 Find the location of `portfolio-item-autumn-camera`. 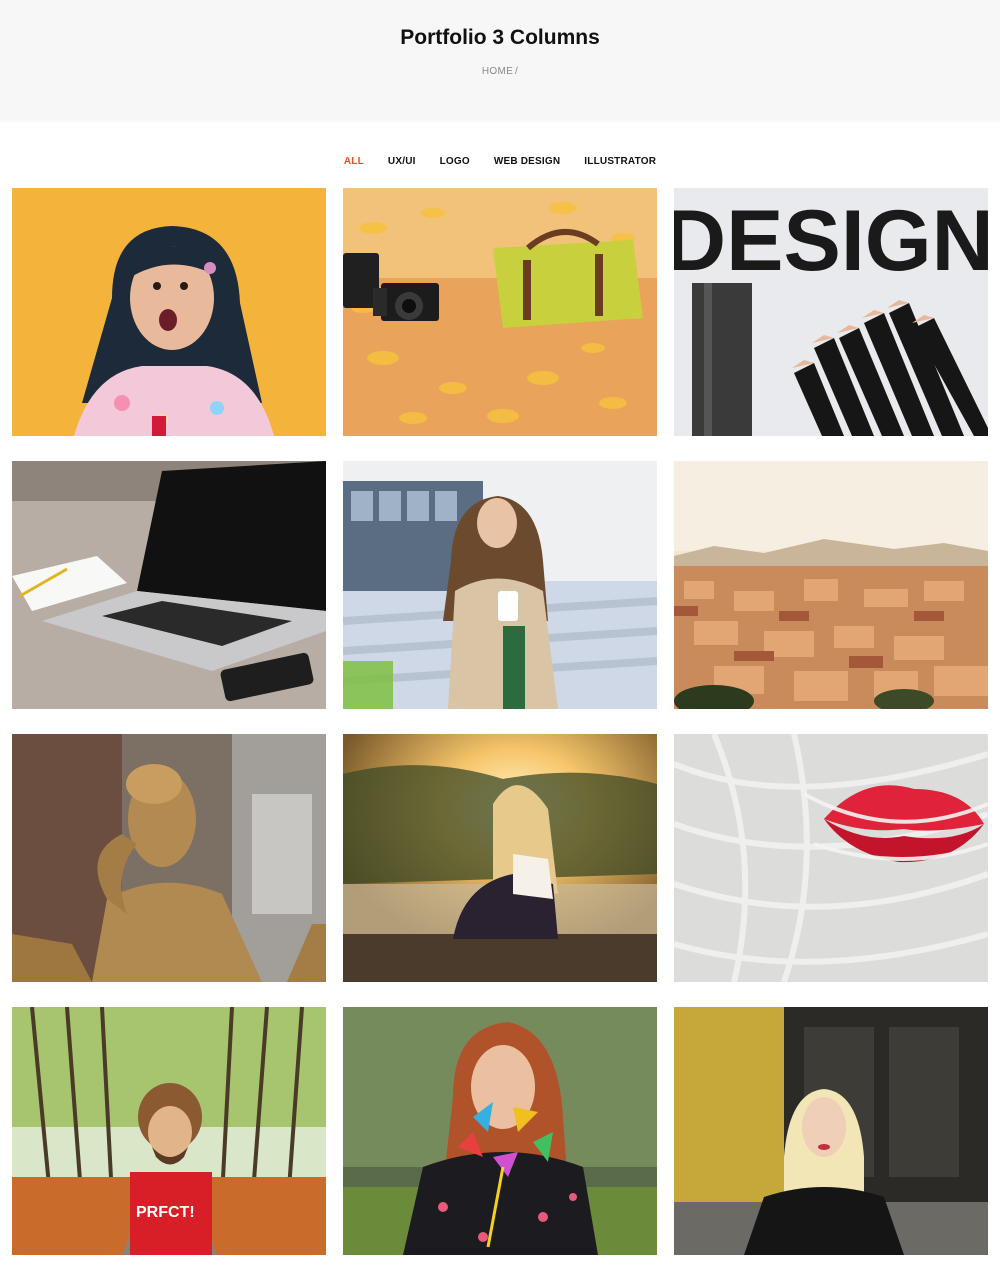

portfolio-item-autumn-camera is located at coordinates (500, 312).